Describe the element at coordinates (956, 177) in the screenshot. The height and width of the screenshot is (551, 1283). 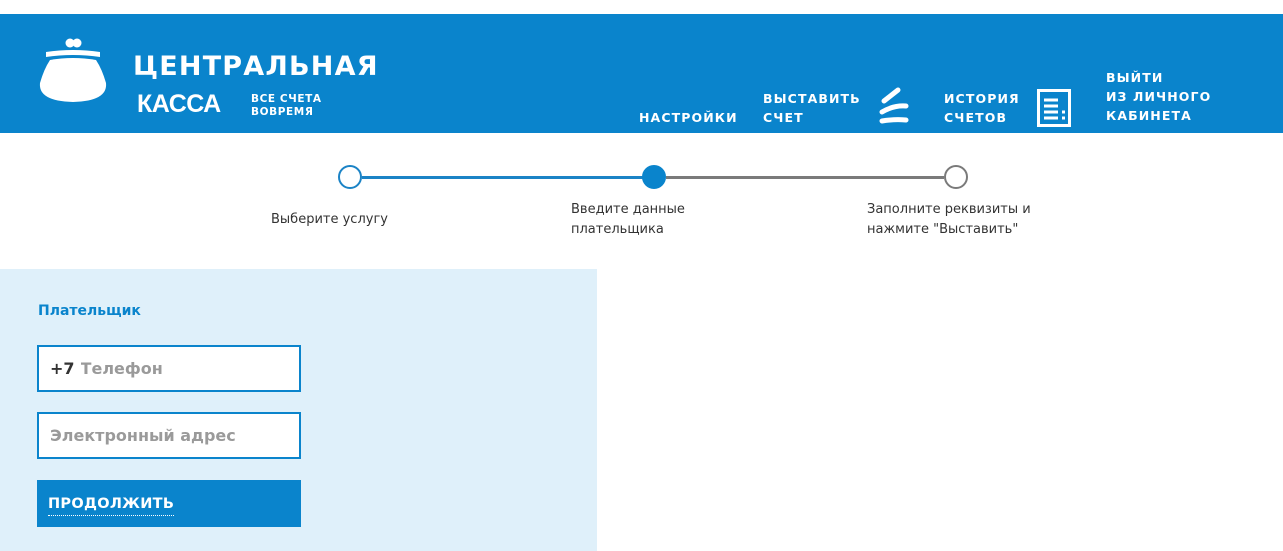
I see `step-3-indicator` at that location.